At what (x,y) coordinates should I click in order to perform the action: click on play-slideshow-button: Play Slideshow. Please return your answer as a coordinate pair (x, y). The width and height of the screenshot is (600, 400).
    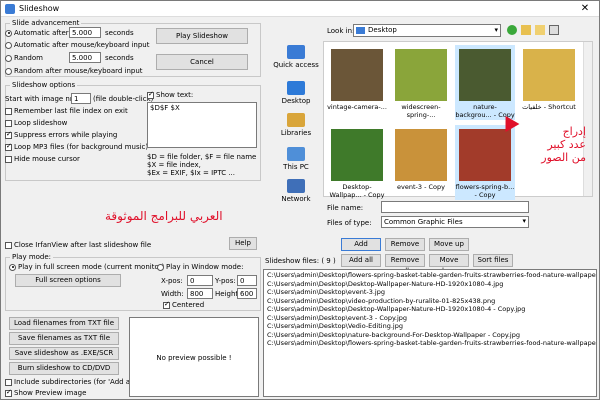
    Looking at the image, I should click on (202, 36).